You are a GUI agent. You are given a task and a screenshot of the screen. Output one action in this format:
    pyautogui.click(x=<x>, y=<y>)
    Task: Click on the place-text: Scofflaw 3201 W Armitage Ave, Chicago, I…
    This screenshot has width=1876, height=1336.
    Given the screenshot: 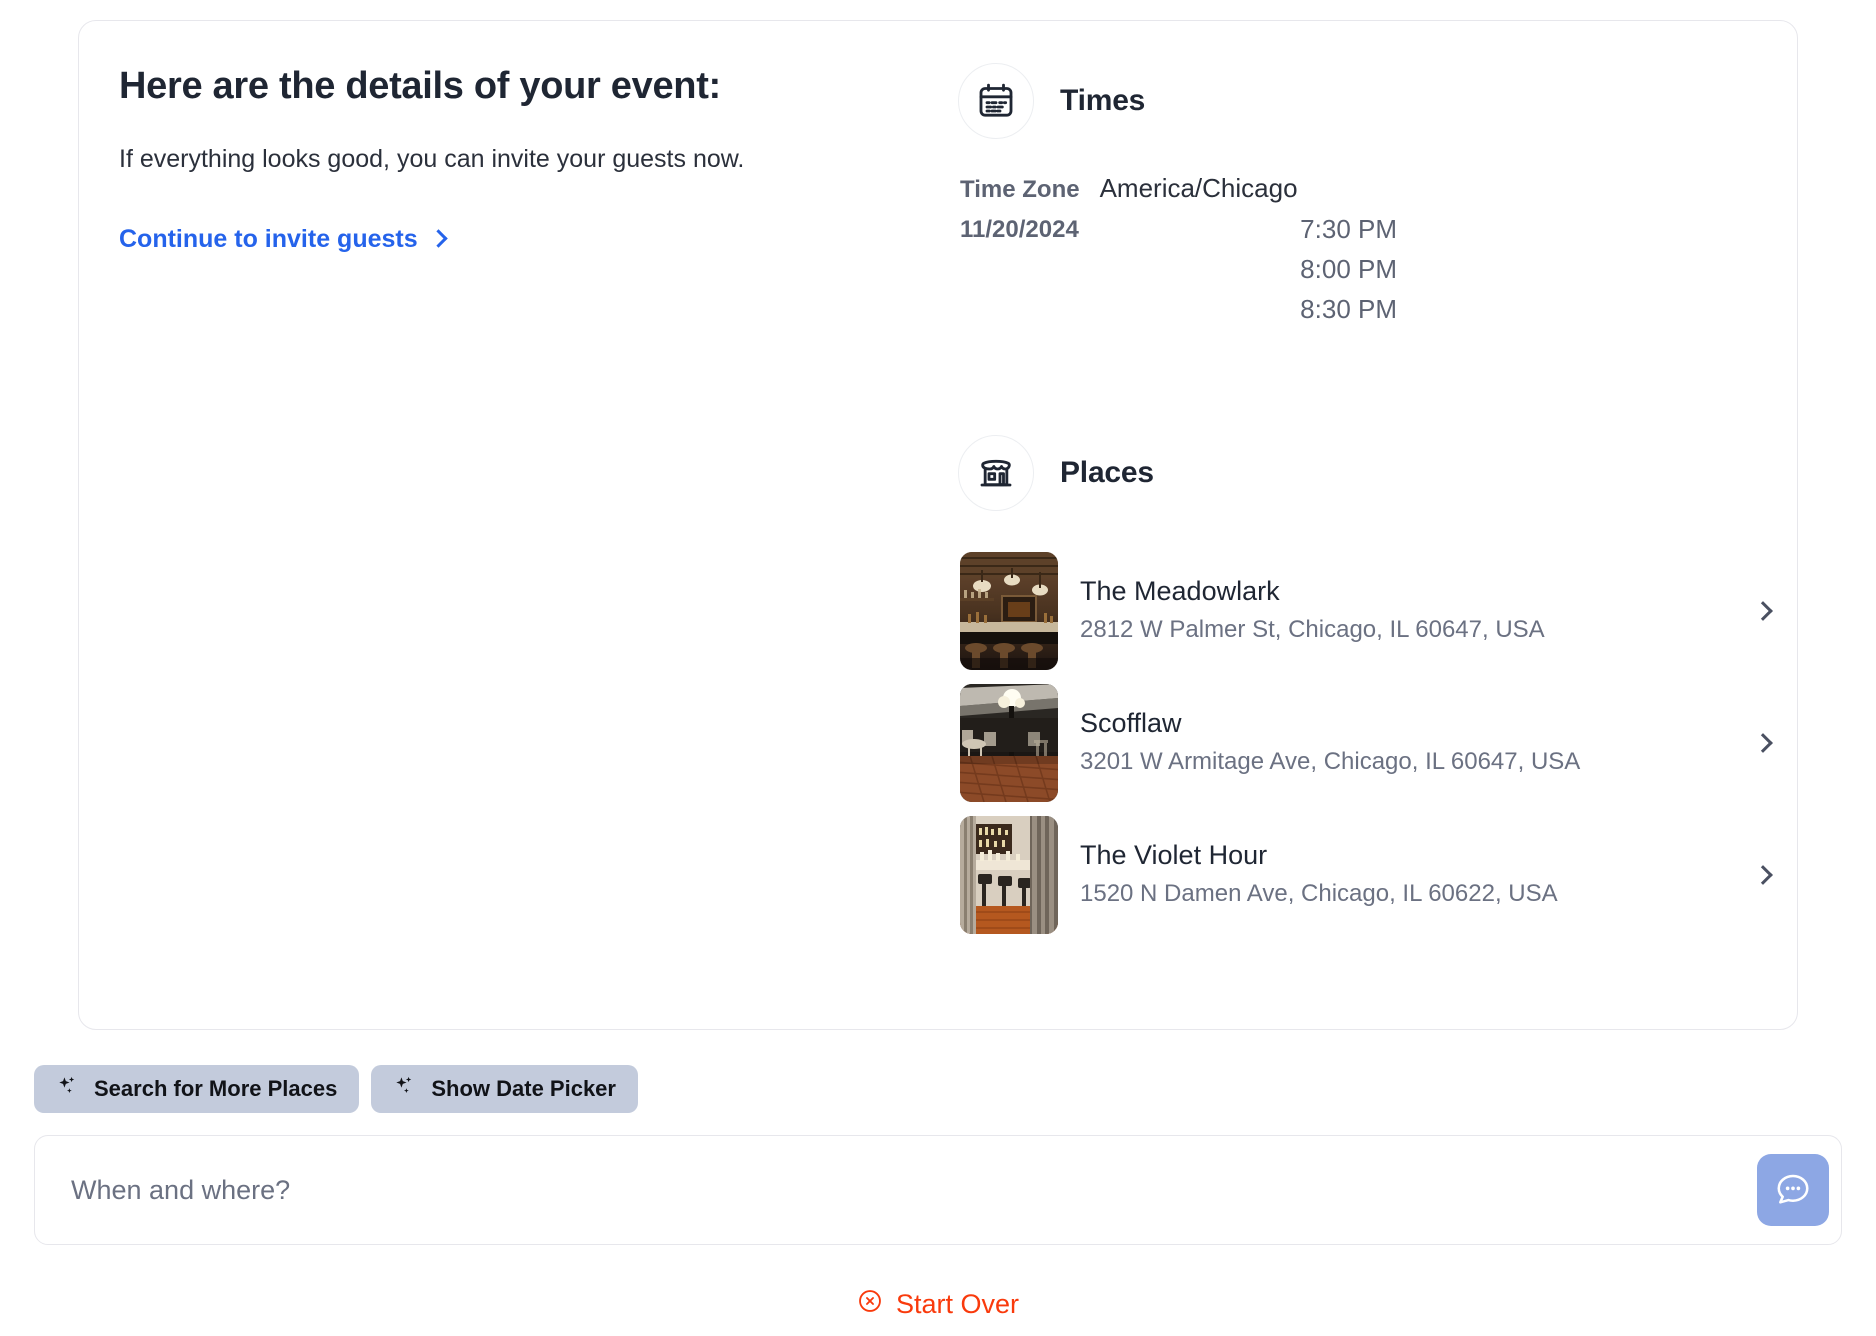 What is the action you would take?
    pyautogui.click(x=1403, y=743)
    